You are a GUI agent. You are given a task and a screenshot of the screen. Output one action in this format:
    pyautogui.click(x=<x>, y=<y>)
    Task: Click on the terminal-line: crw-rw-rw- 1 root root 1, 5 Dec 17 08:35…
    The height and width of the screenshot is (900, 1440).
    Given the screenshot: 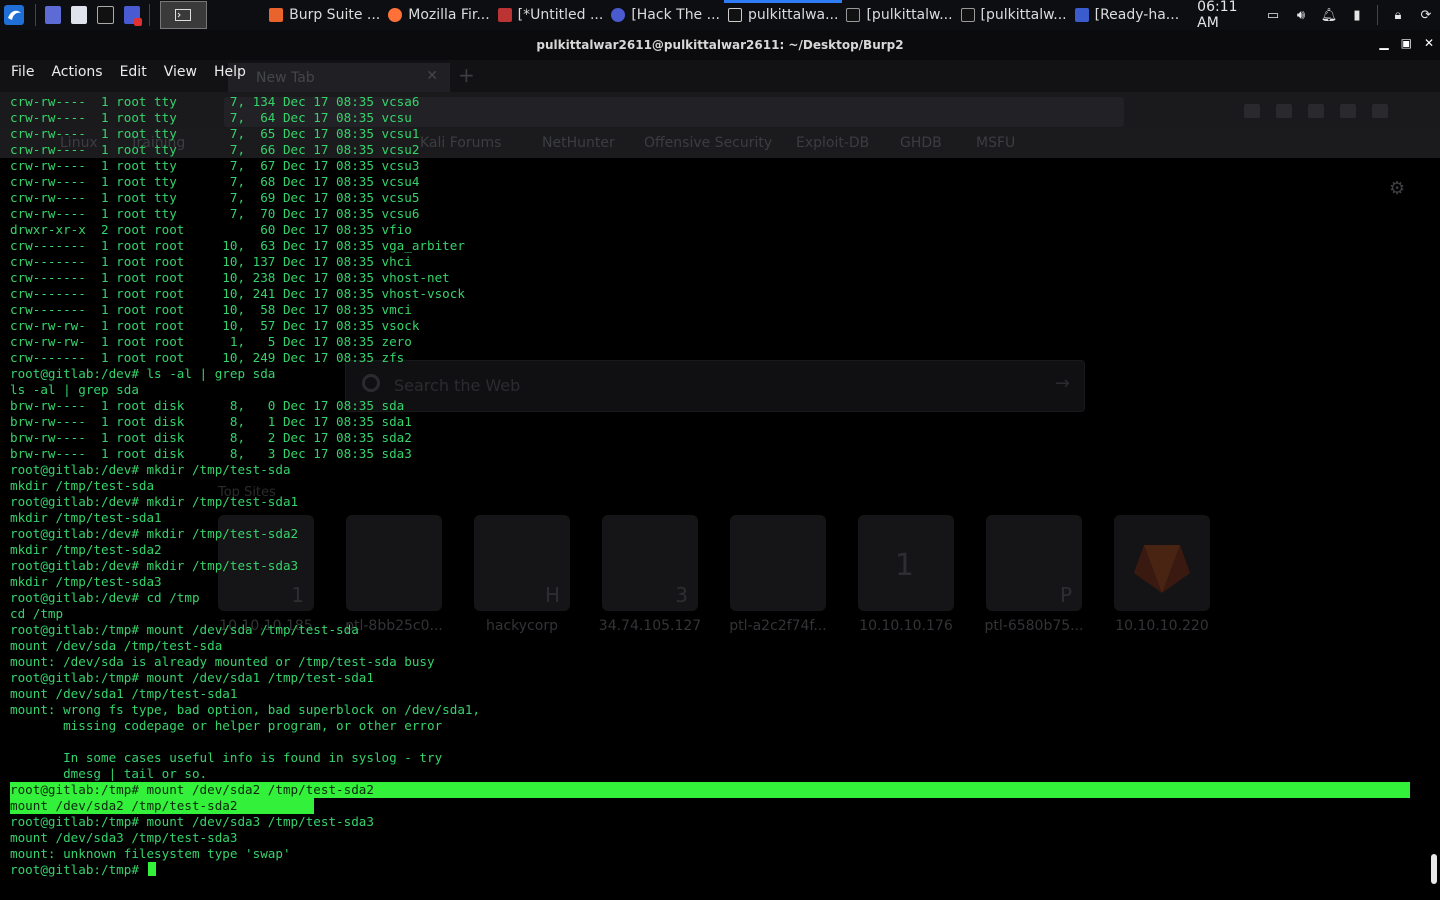 What is the action you would take?
    pyautogui.click(x=710, y=342)
    